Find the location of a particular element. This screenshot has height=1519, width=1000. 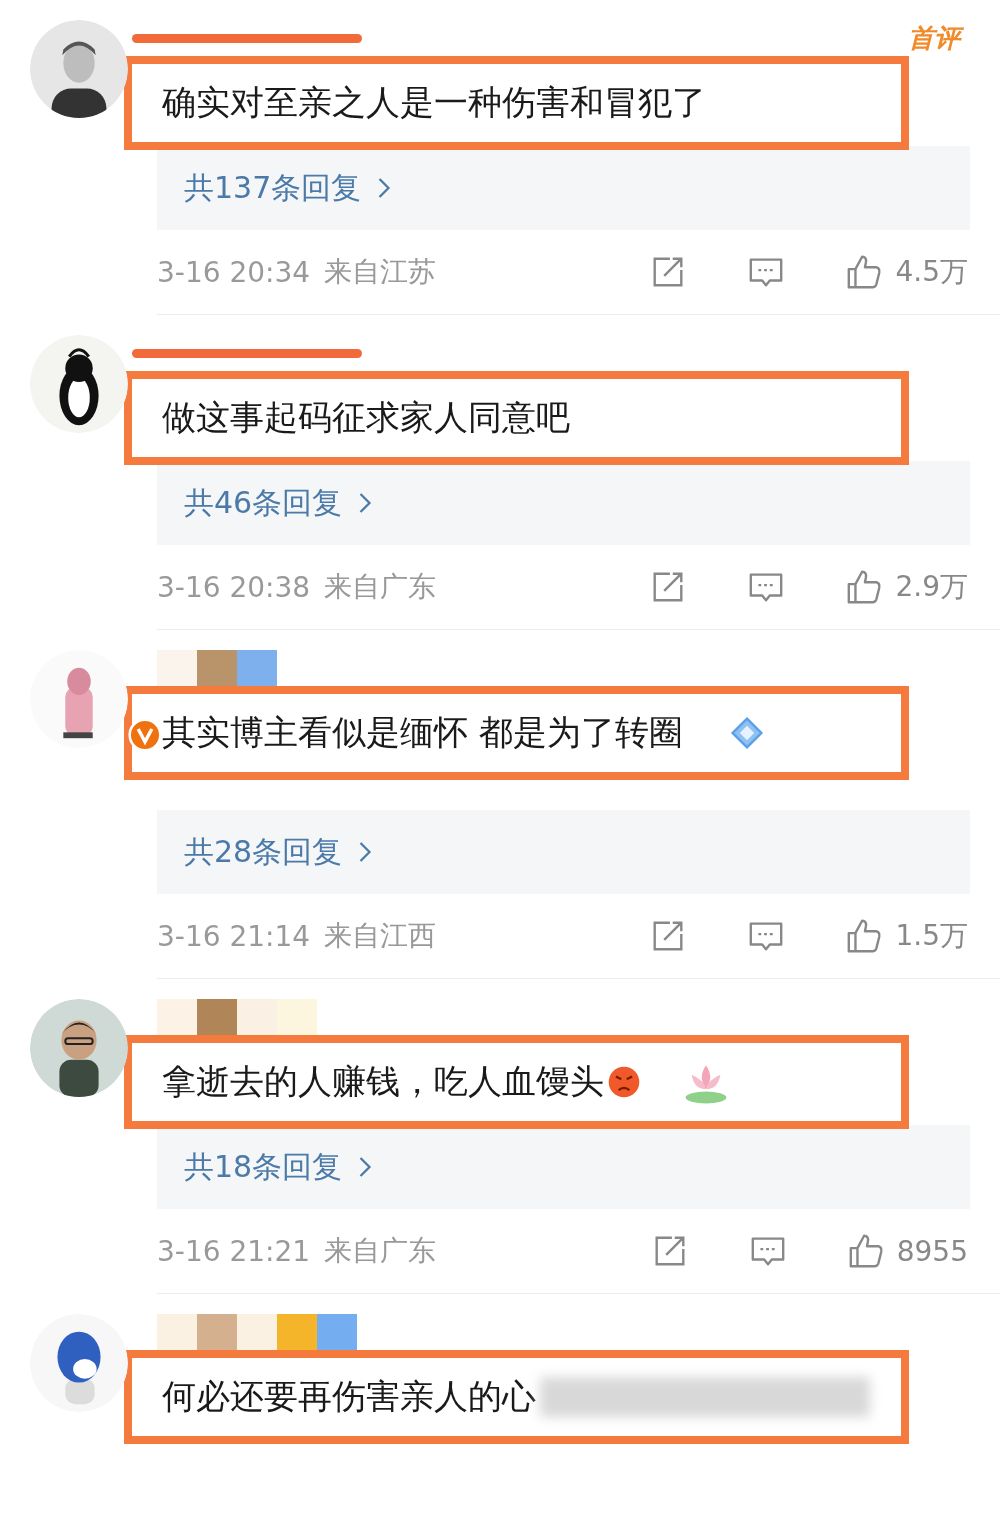

comment-time: 3-16 21:21 is located at coordinates (234, 1251).